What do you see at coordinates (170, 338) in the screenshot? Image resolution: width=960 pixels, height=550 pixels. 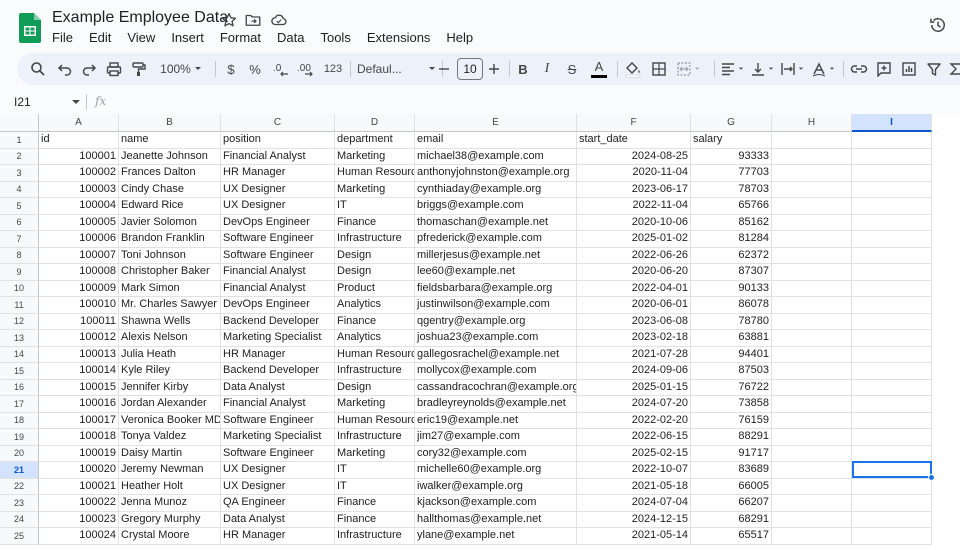 I see `table-cell: Alexis Nelson` at bounding box center [170, 338].